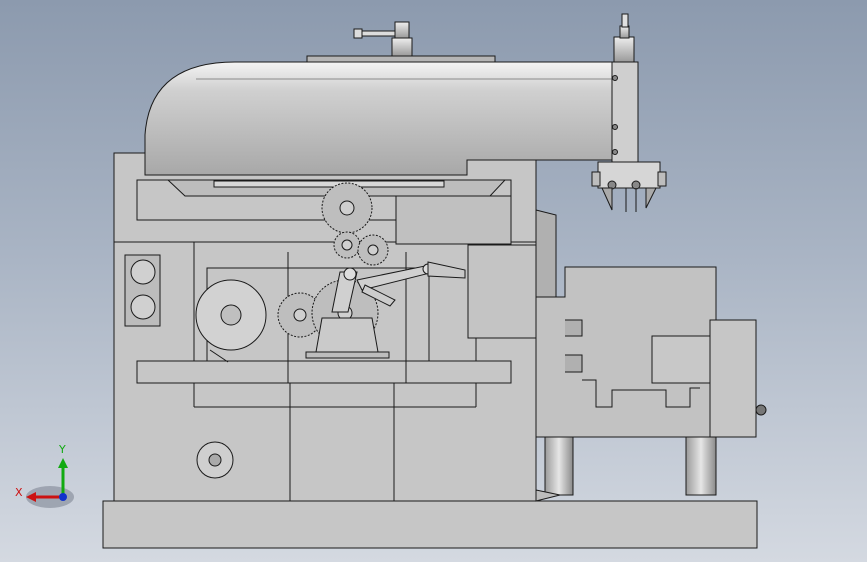 This screenshot has height=562, width=867. I want to click on triad-y-label: Y, so click(62, 449).